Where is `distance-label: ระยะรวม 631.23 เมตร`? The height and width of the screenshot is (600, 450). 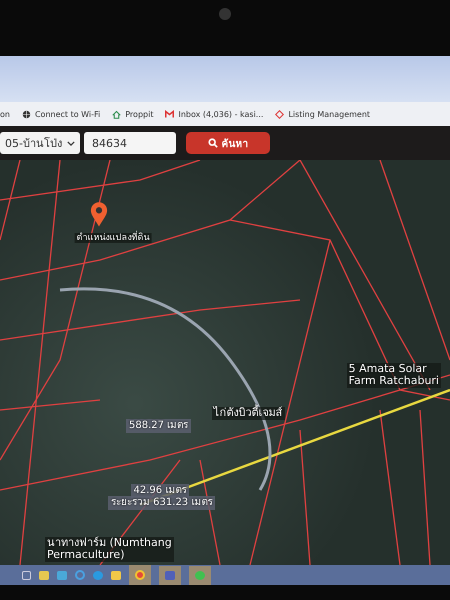
distance-label: ระยะรวม 631.23 เมตร is located at coordinates (162, 503).